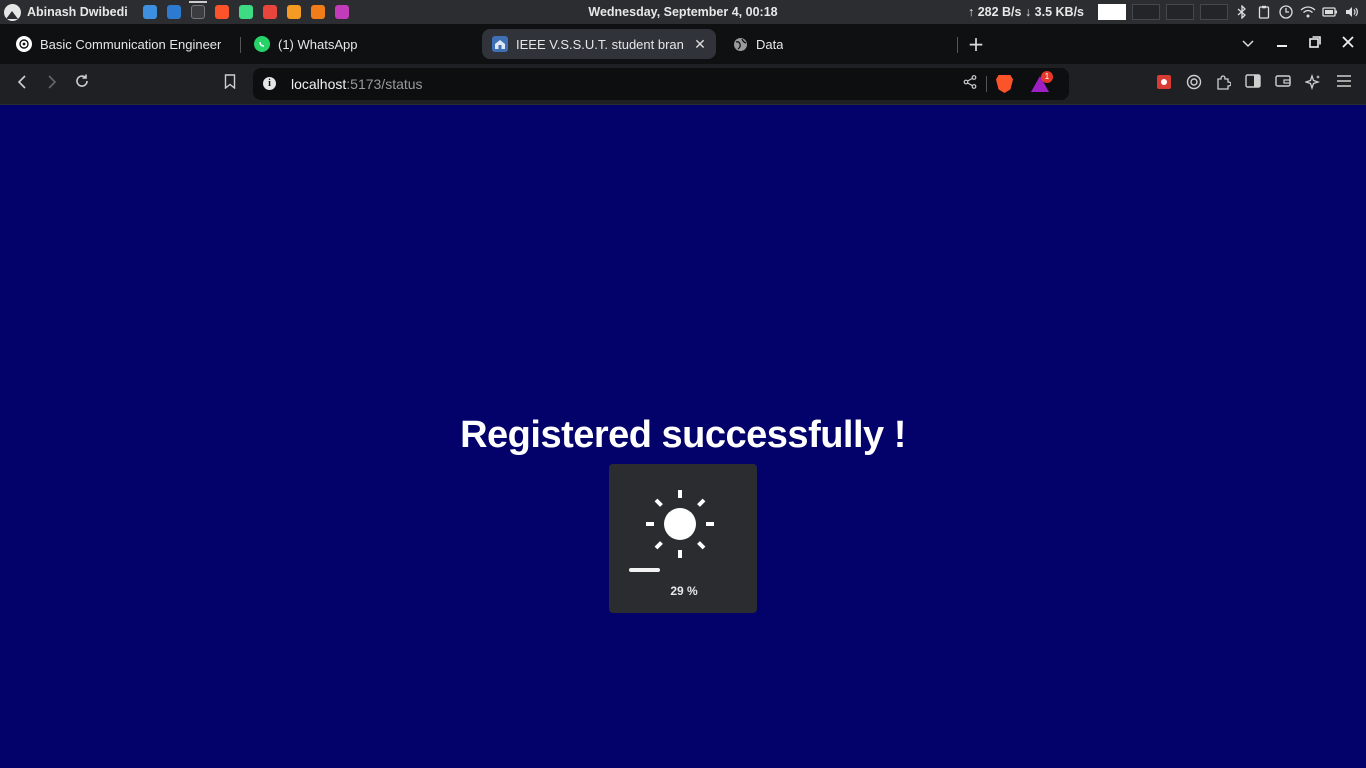  Describe the element at coordinates (1194, 84) in the screenshot. I see `vpn-target-icon` at that location.